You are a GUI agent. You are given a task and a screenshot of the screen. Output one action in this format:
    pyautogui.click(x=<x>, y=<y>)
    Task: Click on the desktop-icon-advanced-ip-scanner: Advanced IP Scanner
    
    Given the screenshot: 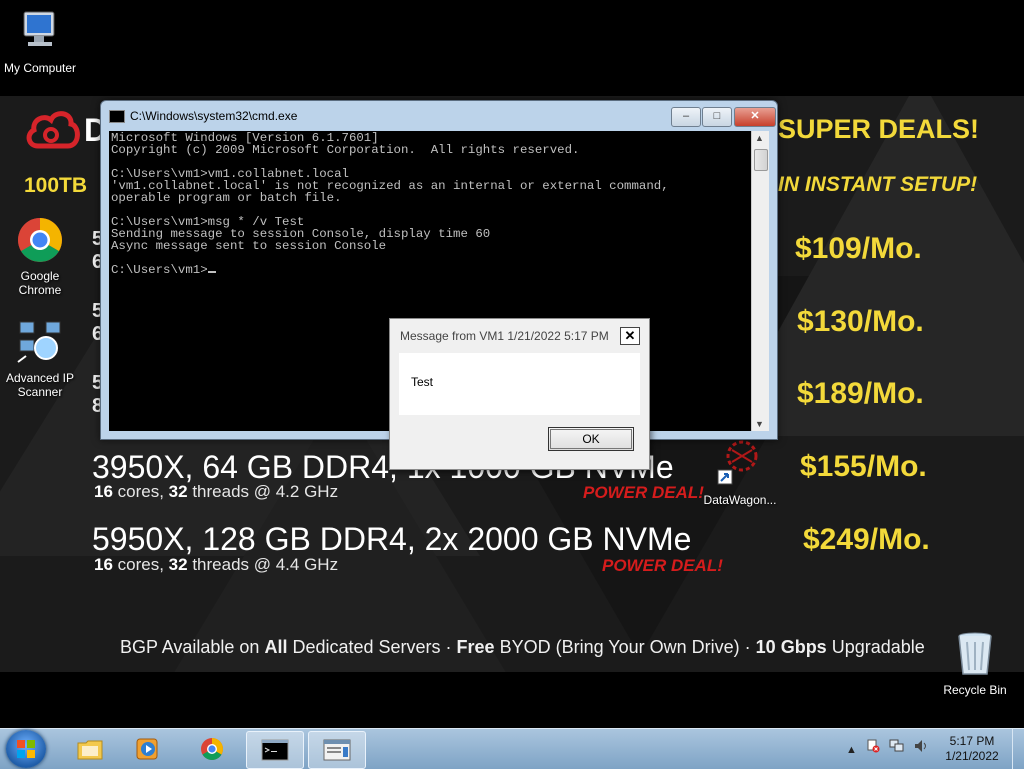 What is the action you would take?
    pyautogui.click(x=40, y=358)
    